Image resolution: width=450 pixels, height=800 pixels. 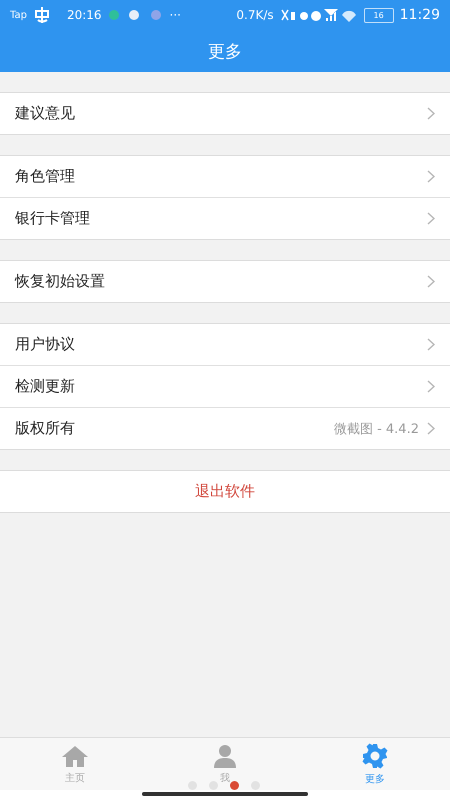 What do you see at coordinates (175, 15) in the screenshot?
I see `more-notifications: ···` at bounding box center [175, 15].